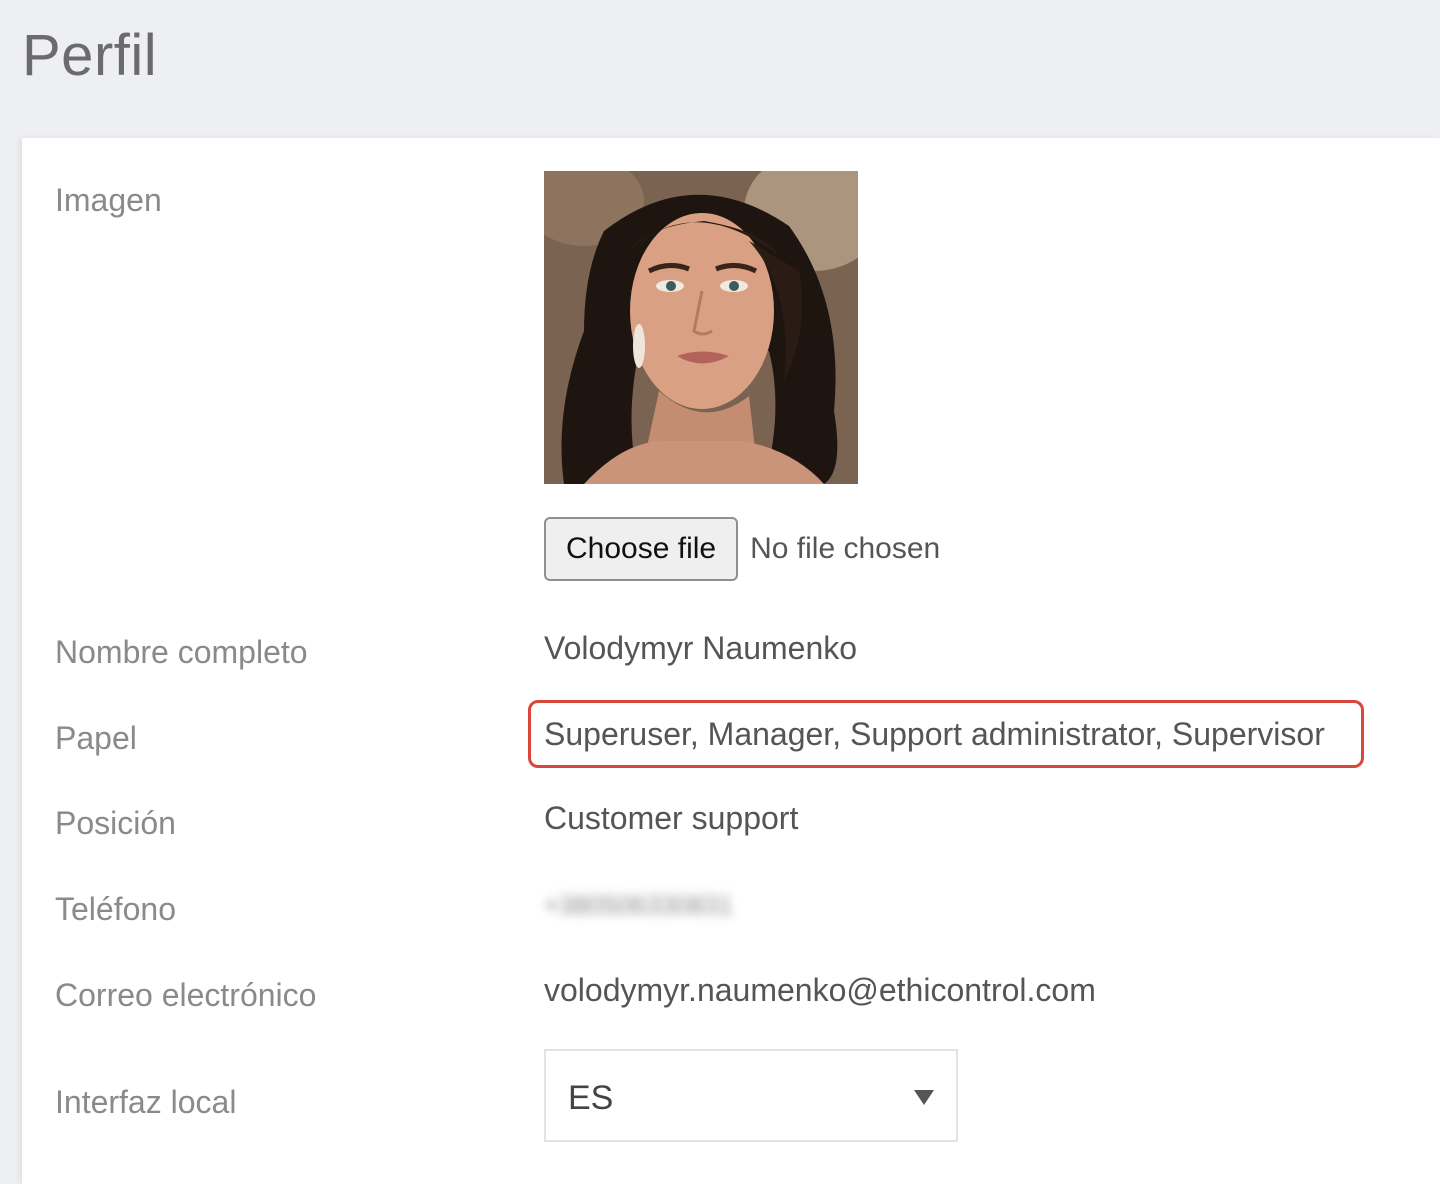 Image resolution: width=1440 pixels, height=1184 pixels. Describe the element at coordinates (96, 738) in the screenshot. I see `role-label: Papel` at that location.